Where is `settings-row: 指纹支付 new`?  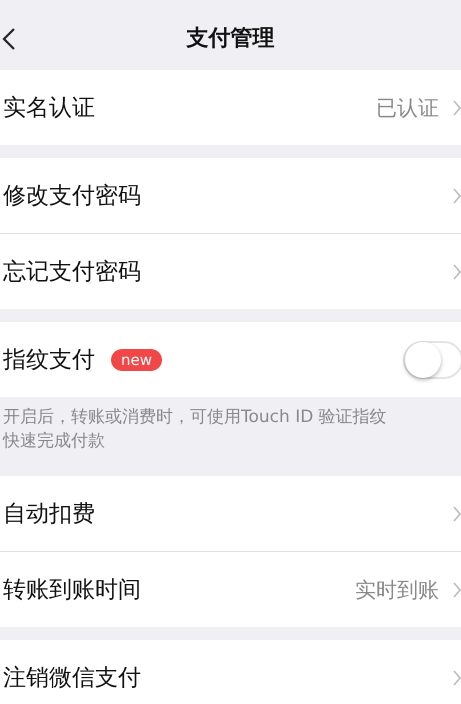
settings-row: 指纹支付 new is located at coordinates (230, 359).